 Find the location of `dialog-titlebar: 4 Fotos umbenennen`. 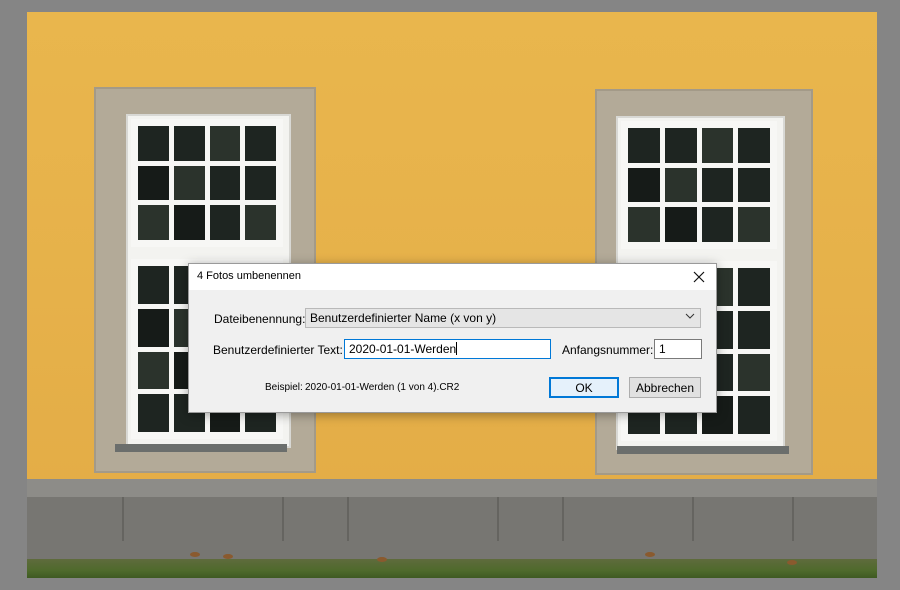

dialog-titlebar: 4 Fotos umbenennen is located at coordinates (452, 277).